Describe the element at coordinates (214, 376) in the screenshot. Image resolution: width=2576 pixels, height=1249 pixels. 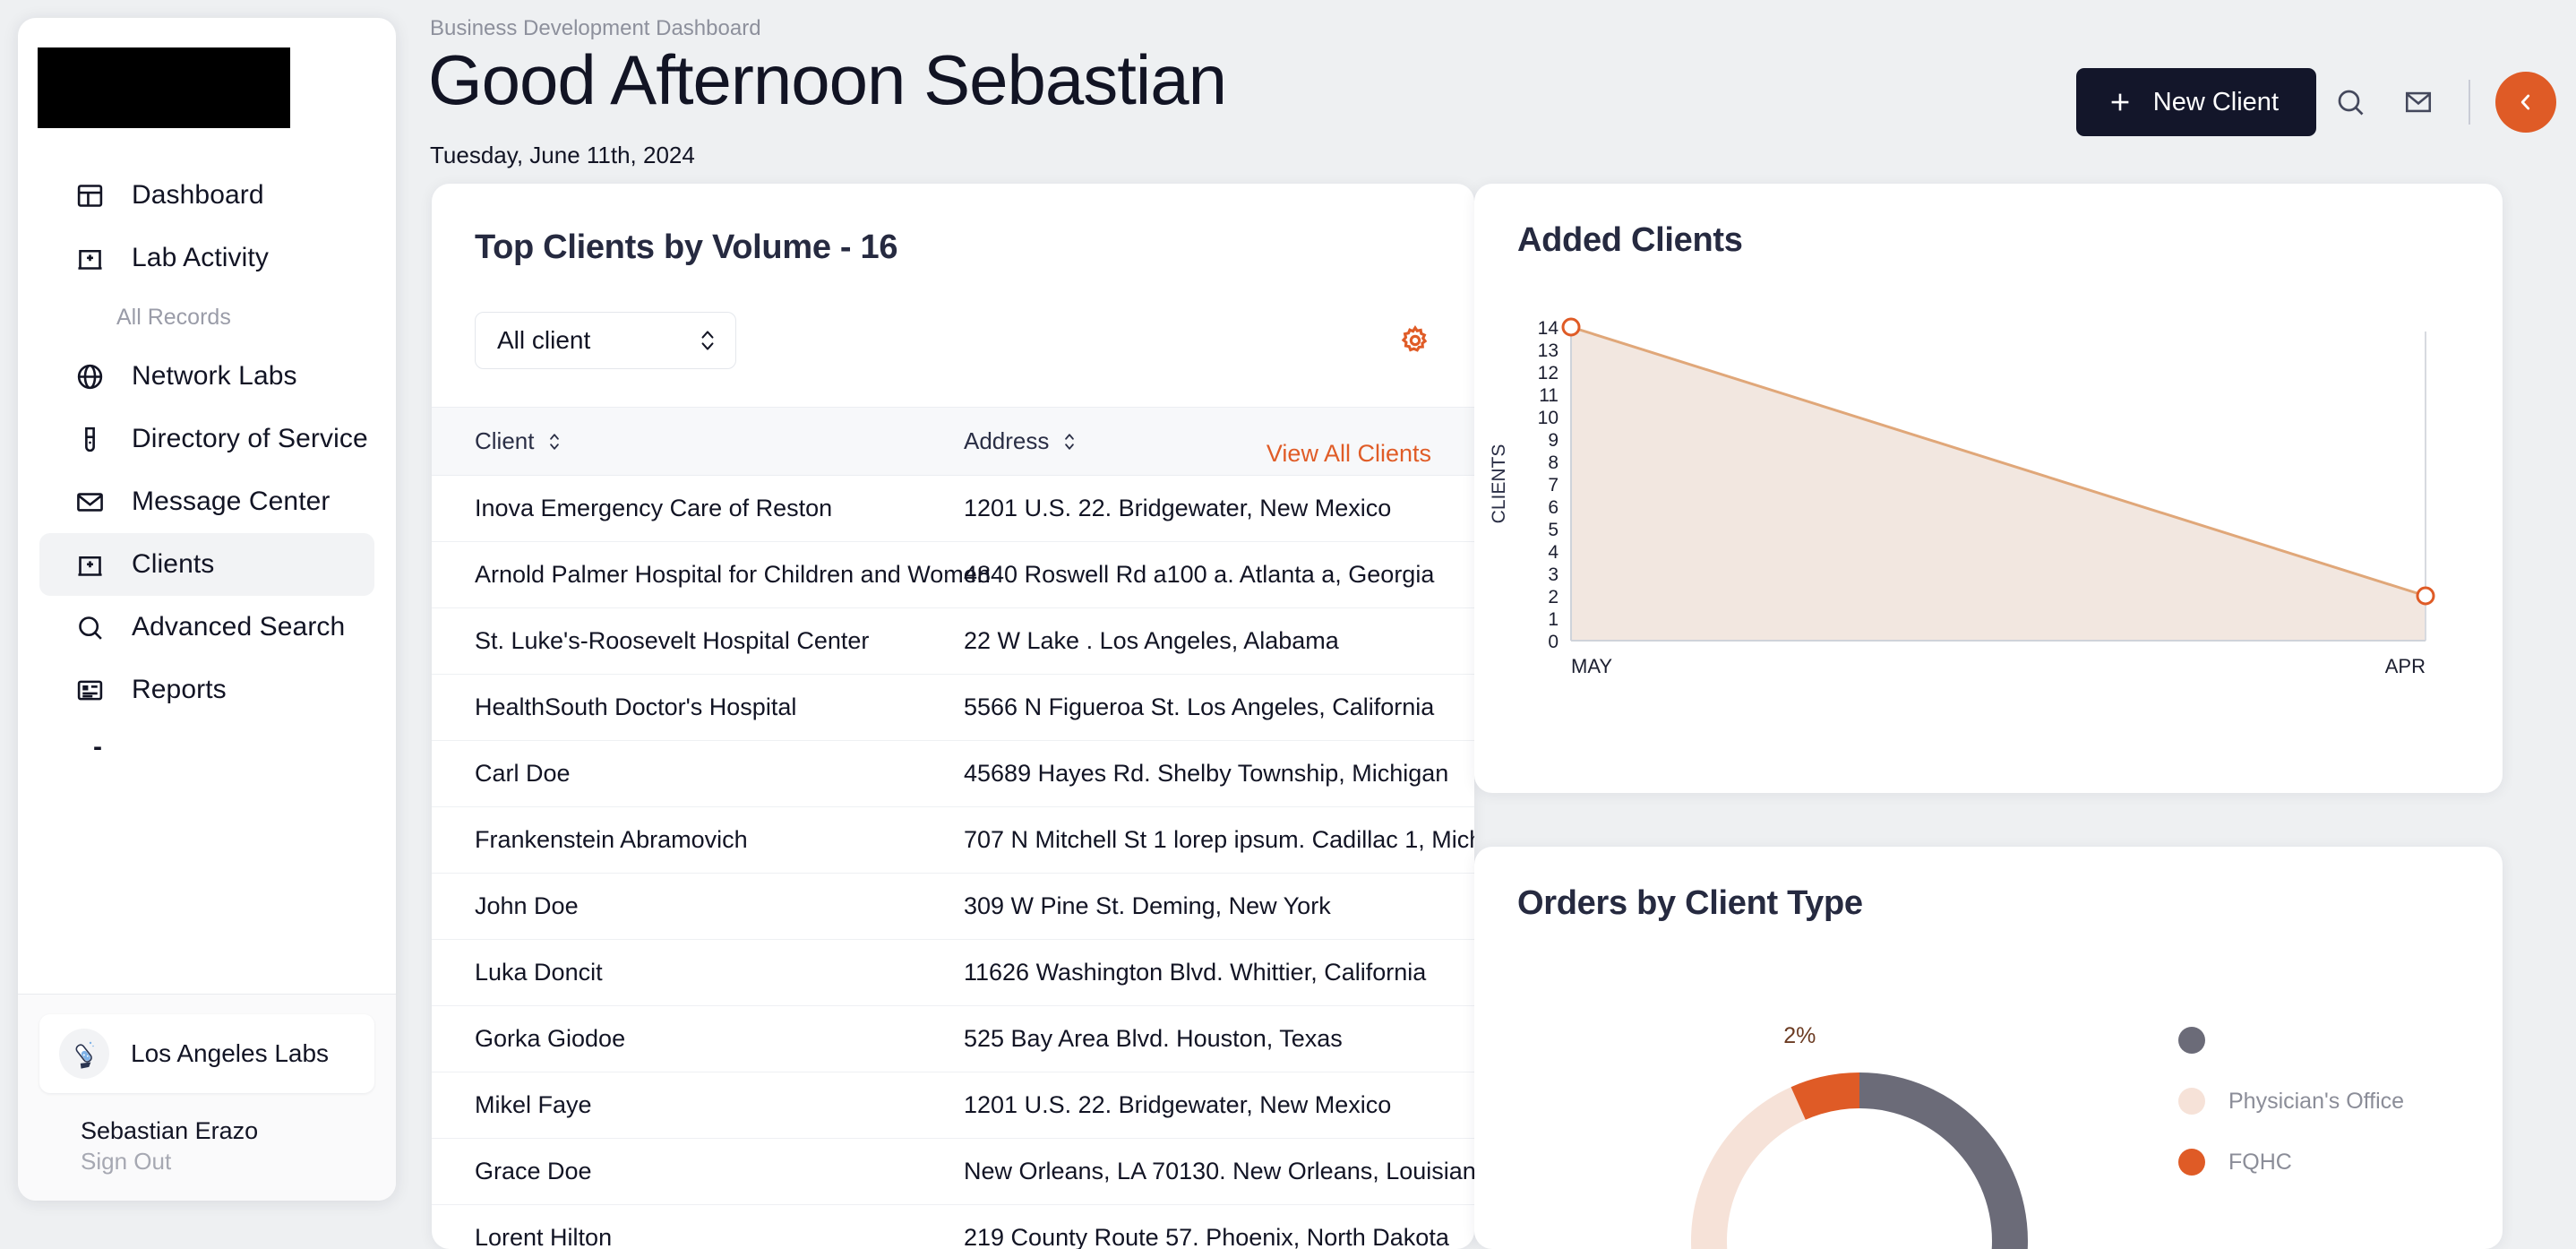
I see `sidebar-item-label: Network Labs` at that location.